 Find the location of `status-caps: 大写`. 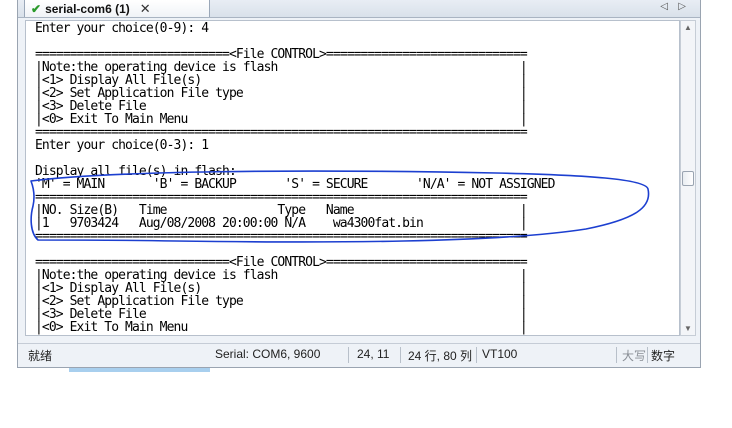

status-caps: 大写 is located at coordinates (634, 356).